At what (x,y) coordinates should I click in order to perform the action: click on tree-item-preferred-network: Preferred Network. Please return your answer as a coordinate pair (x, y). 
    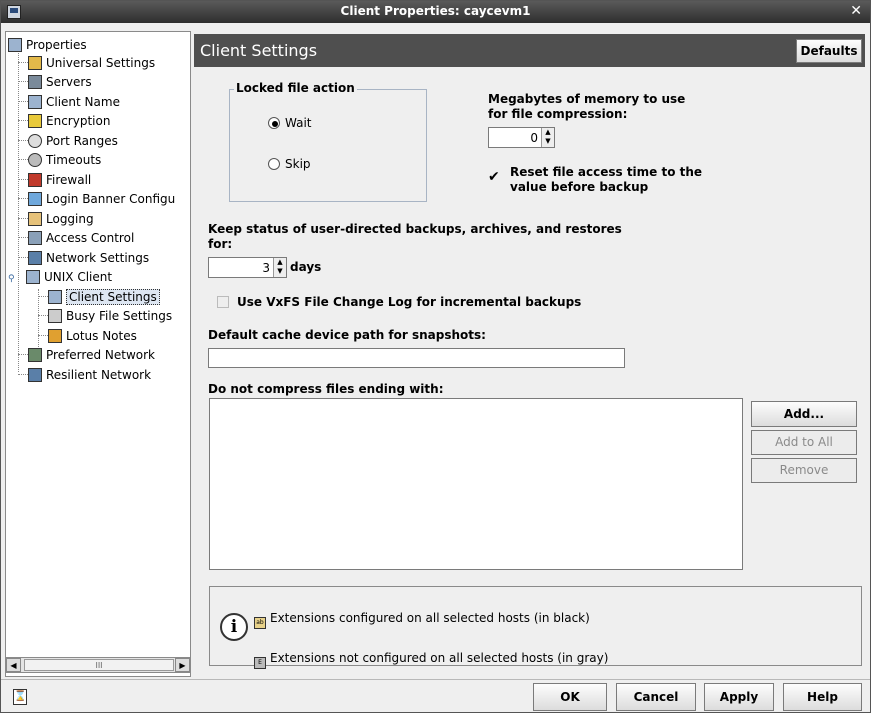
    Looking at the image, I should click on (91, 355).